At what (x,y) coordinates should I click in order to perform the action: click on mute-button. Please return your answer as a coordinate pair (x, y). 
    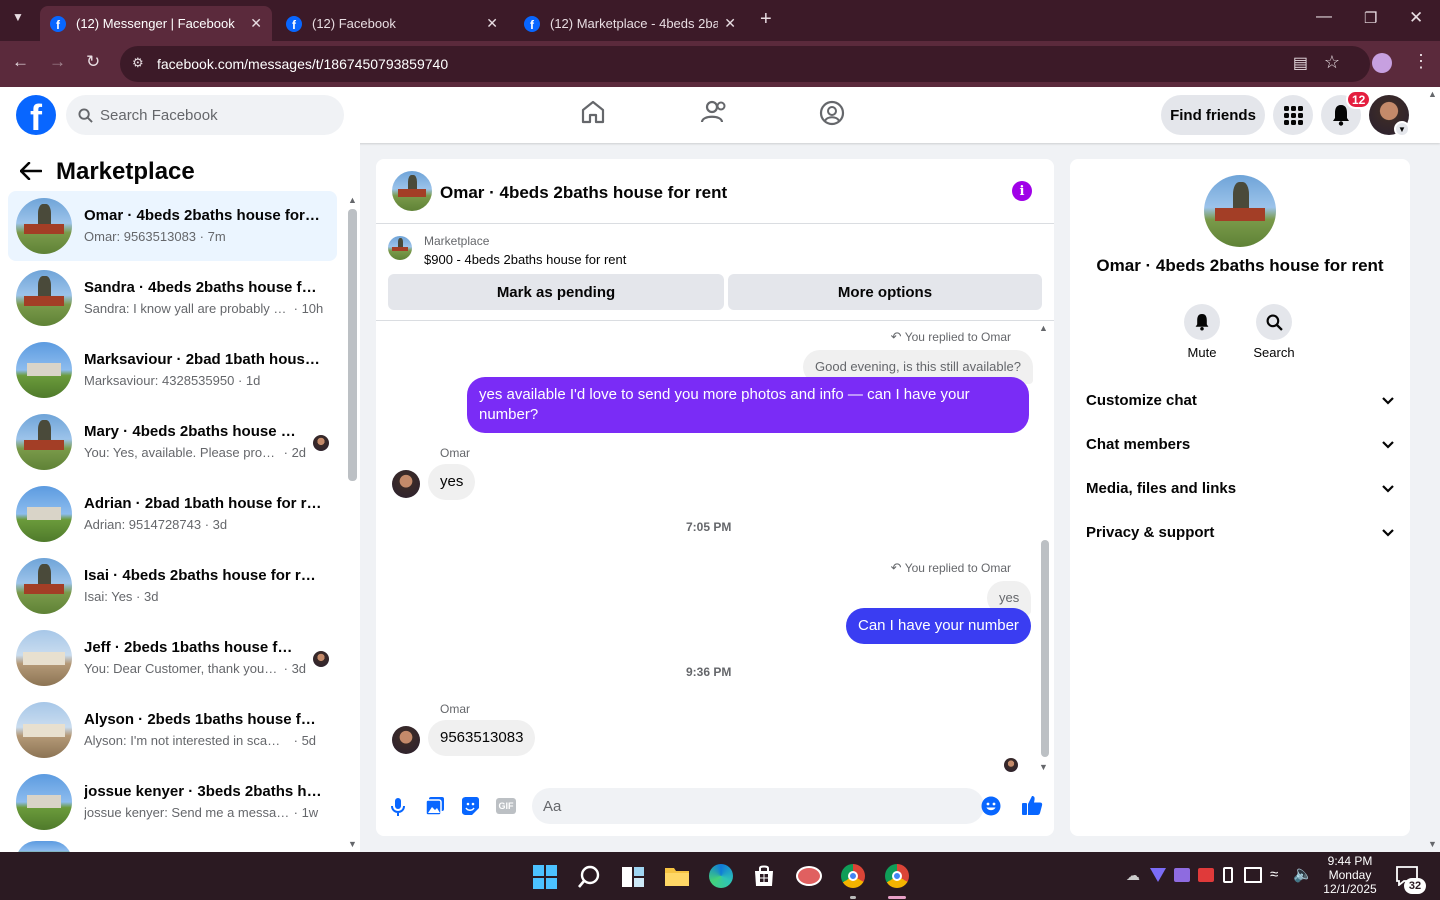
    Looking at the image, I should click on (1202, 322).